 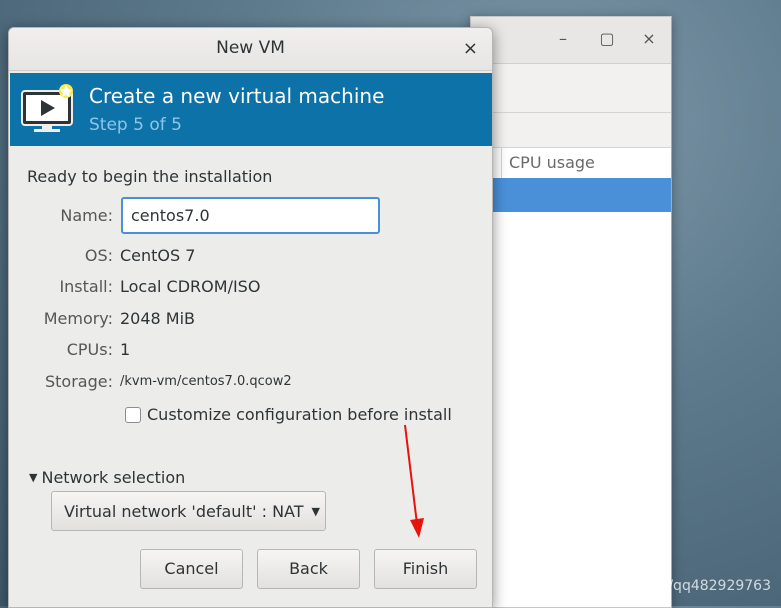 I want to click on memory-value: 2048 MiB, so click(x=158, y=318).